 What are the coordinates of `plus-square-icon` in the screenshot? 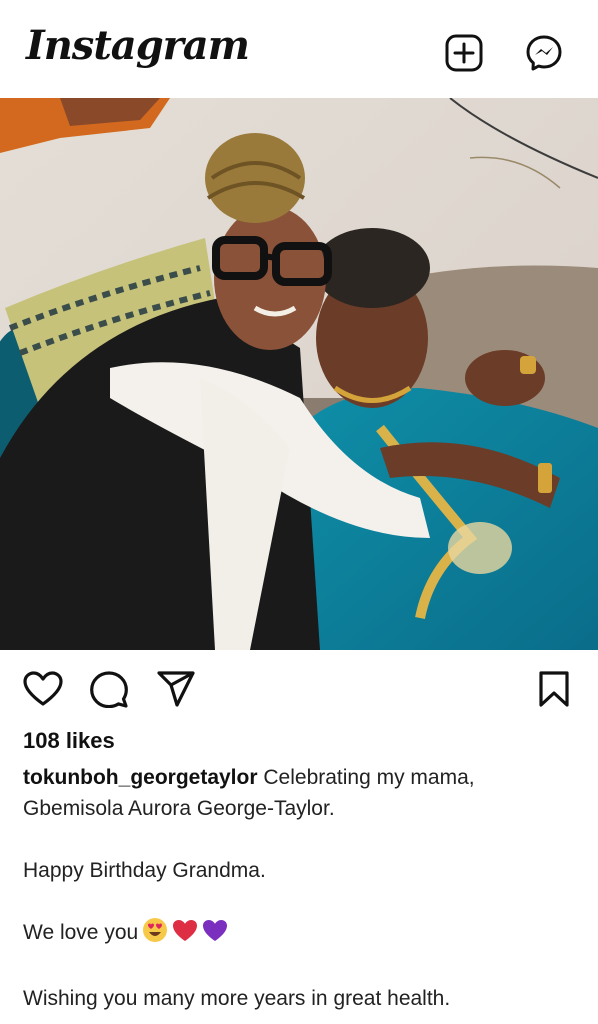 It's located at (464, 53).